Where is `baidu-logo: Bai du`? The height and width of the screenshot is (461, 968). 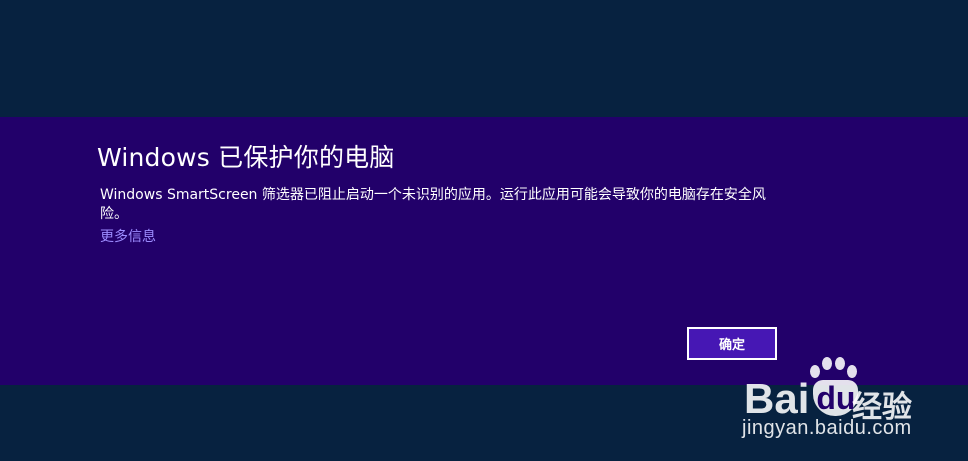
baidu-logo: Bai du is located at coordinates (801, 399).